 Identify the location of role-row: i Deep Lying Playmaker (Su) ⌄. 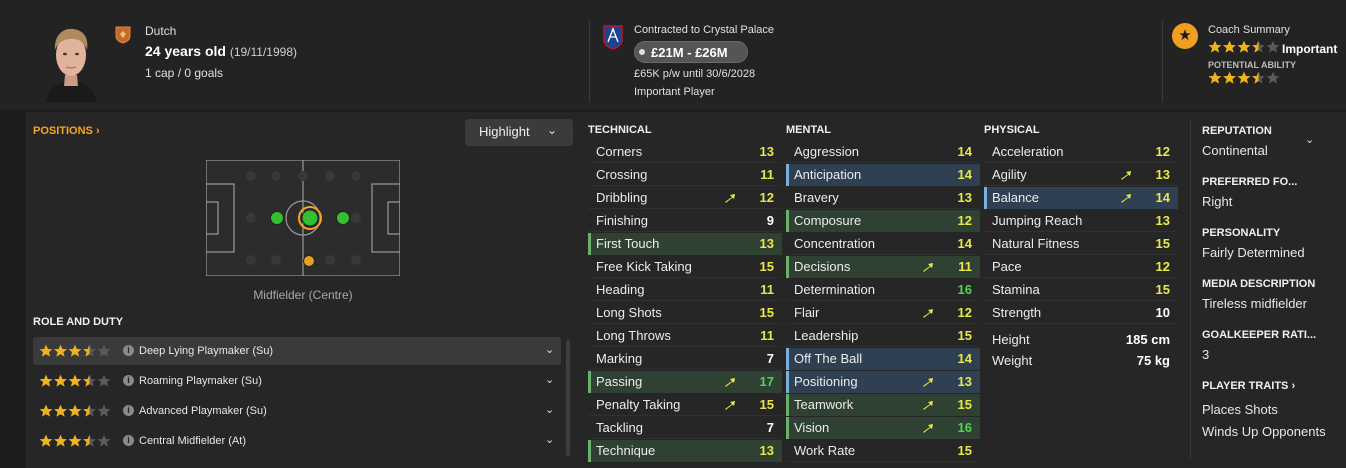
(297, 351).